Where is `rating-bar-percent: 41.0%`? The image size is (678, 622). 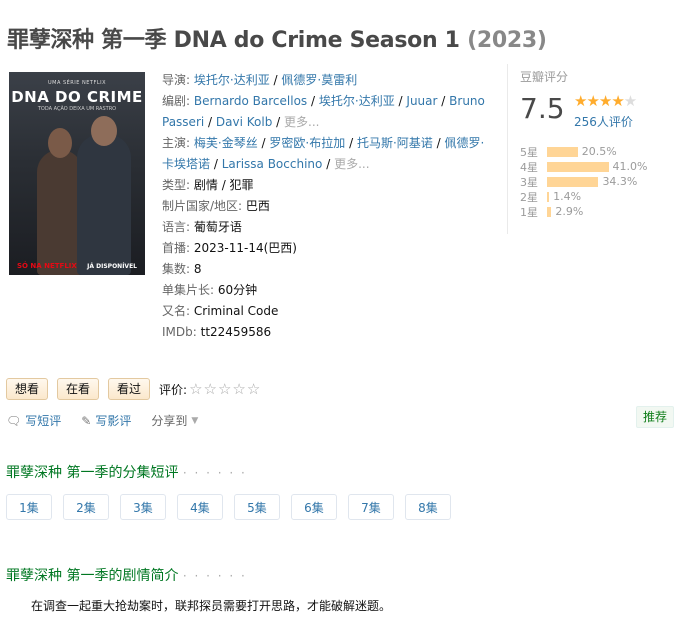 rating-bar-percent: 41.0% is located at coordinates (630, 166).